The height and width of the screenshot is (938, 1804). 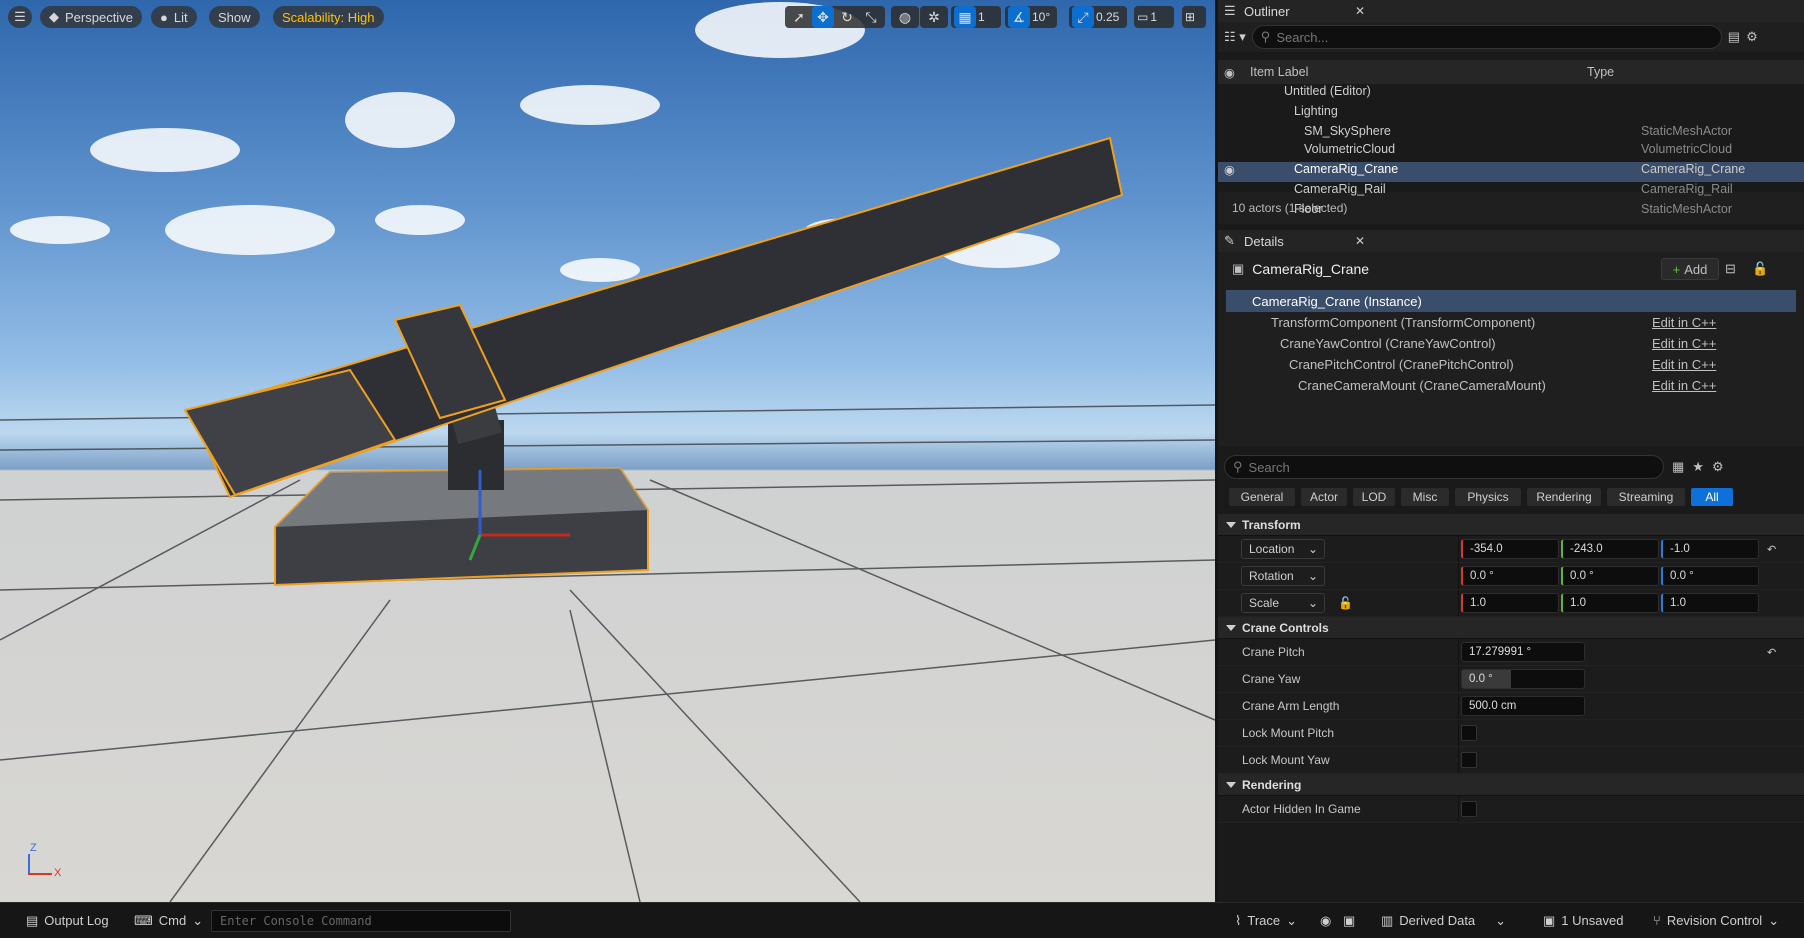 What do you see at coordinates (1523, 679) in the screenshot?
I see `crane-yaw-field: 0.0 °` at bounding box center [1523, 679].